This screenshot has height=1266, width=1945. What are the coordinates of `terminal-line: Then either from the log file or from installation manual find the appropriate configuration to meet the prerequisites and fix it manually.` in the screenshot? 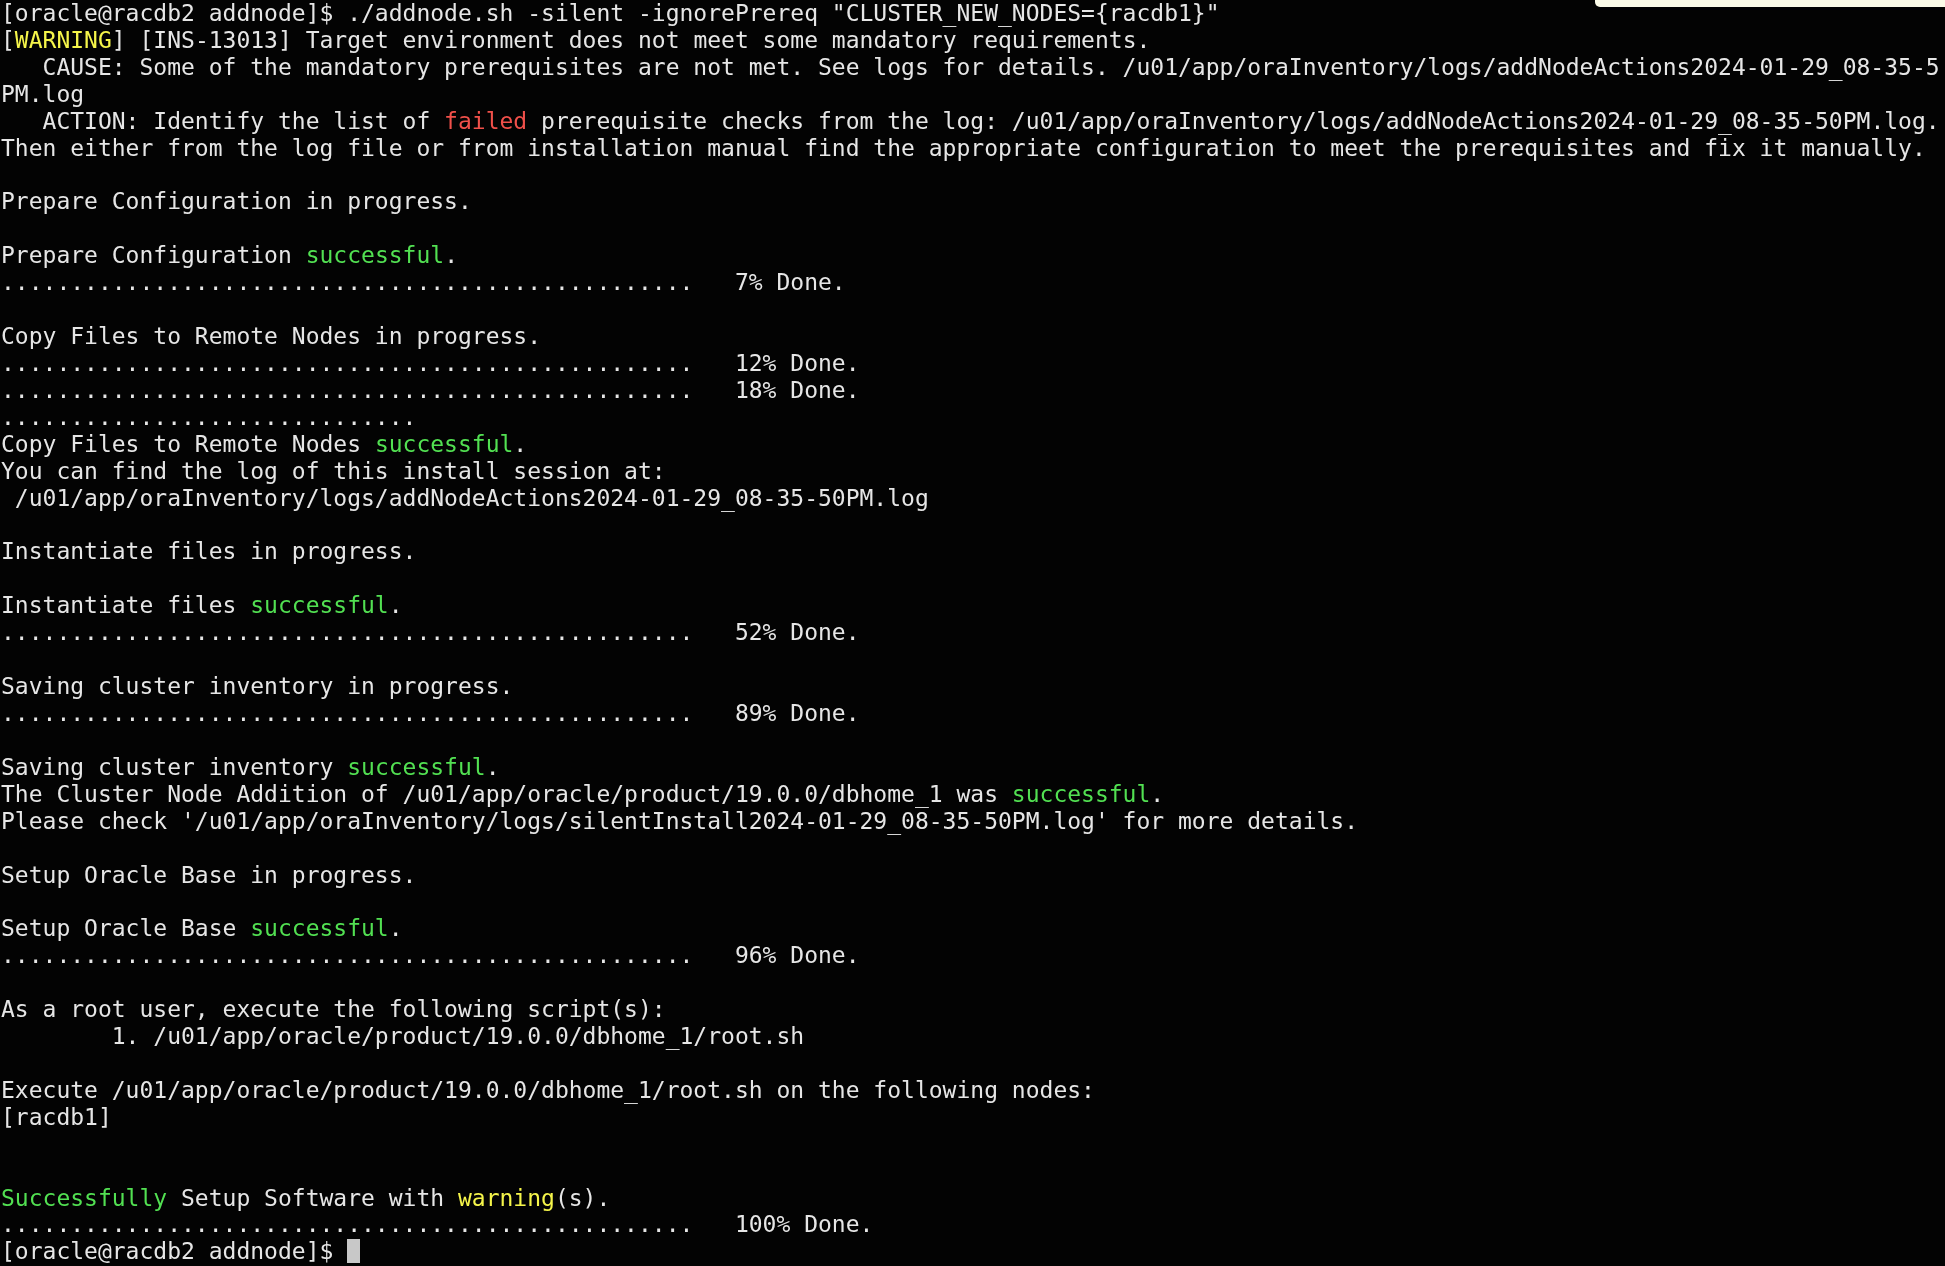 It's located at (963, 148).